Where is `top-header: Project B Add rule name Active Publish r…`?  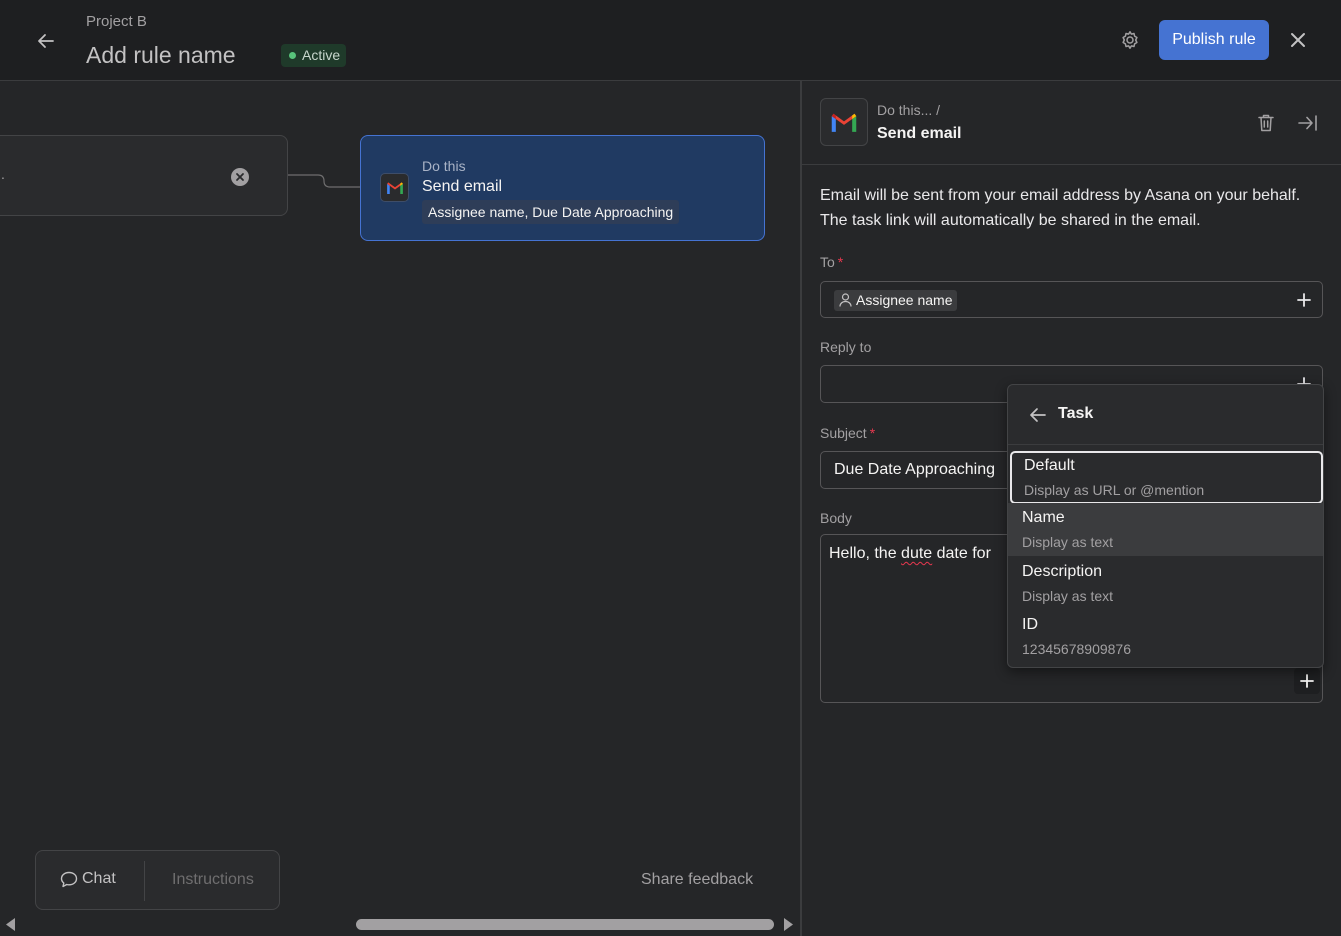 top-header: Project B Add rule name Active Publish r… is located at coordinates (670, 40).